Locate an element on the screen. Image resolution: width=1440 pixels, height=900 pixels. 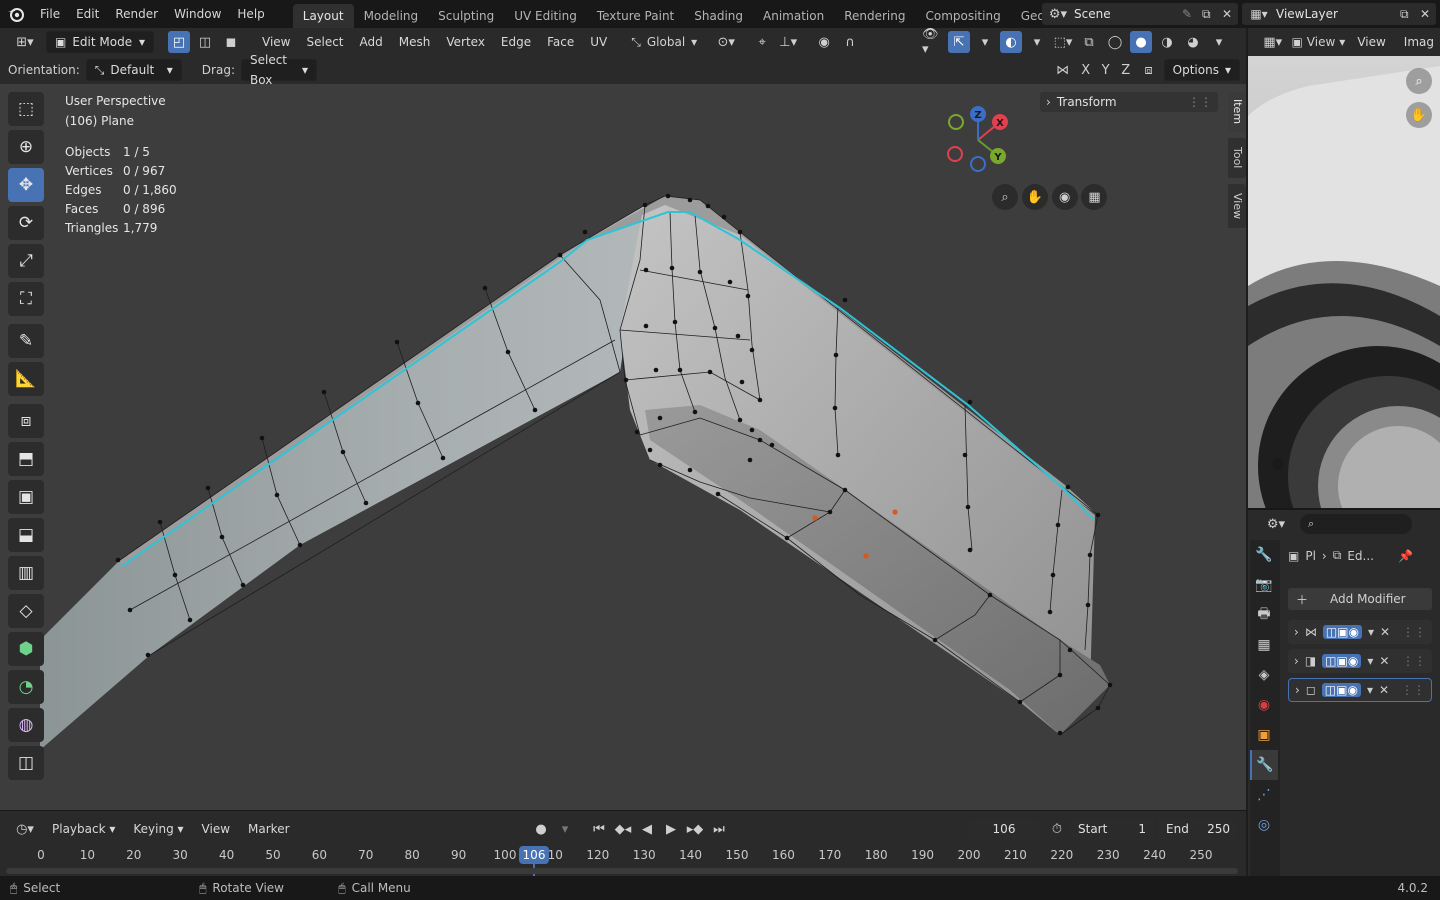
gizmo-neg-x is located at coordinates (955, 154).